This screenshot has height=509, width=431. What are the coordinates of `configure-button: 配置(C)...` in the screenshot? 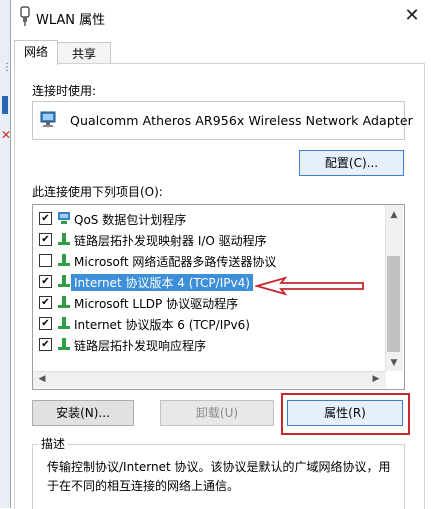 It's located at (351, 163).